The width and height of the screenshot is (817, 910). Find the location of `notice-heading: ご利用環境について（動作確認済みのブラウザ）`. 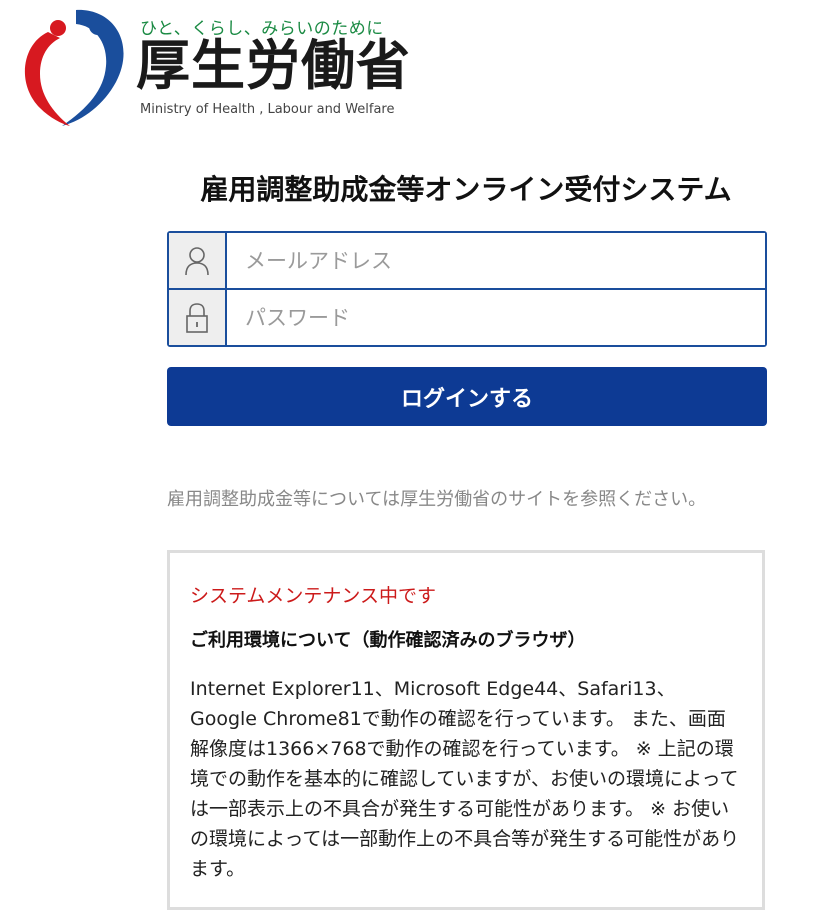

notice-heading: ご利用環境について（動作確認済みのブラウザ） is located at coordinates (388, 640).